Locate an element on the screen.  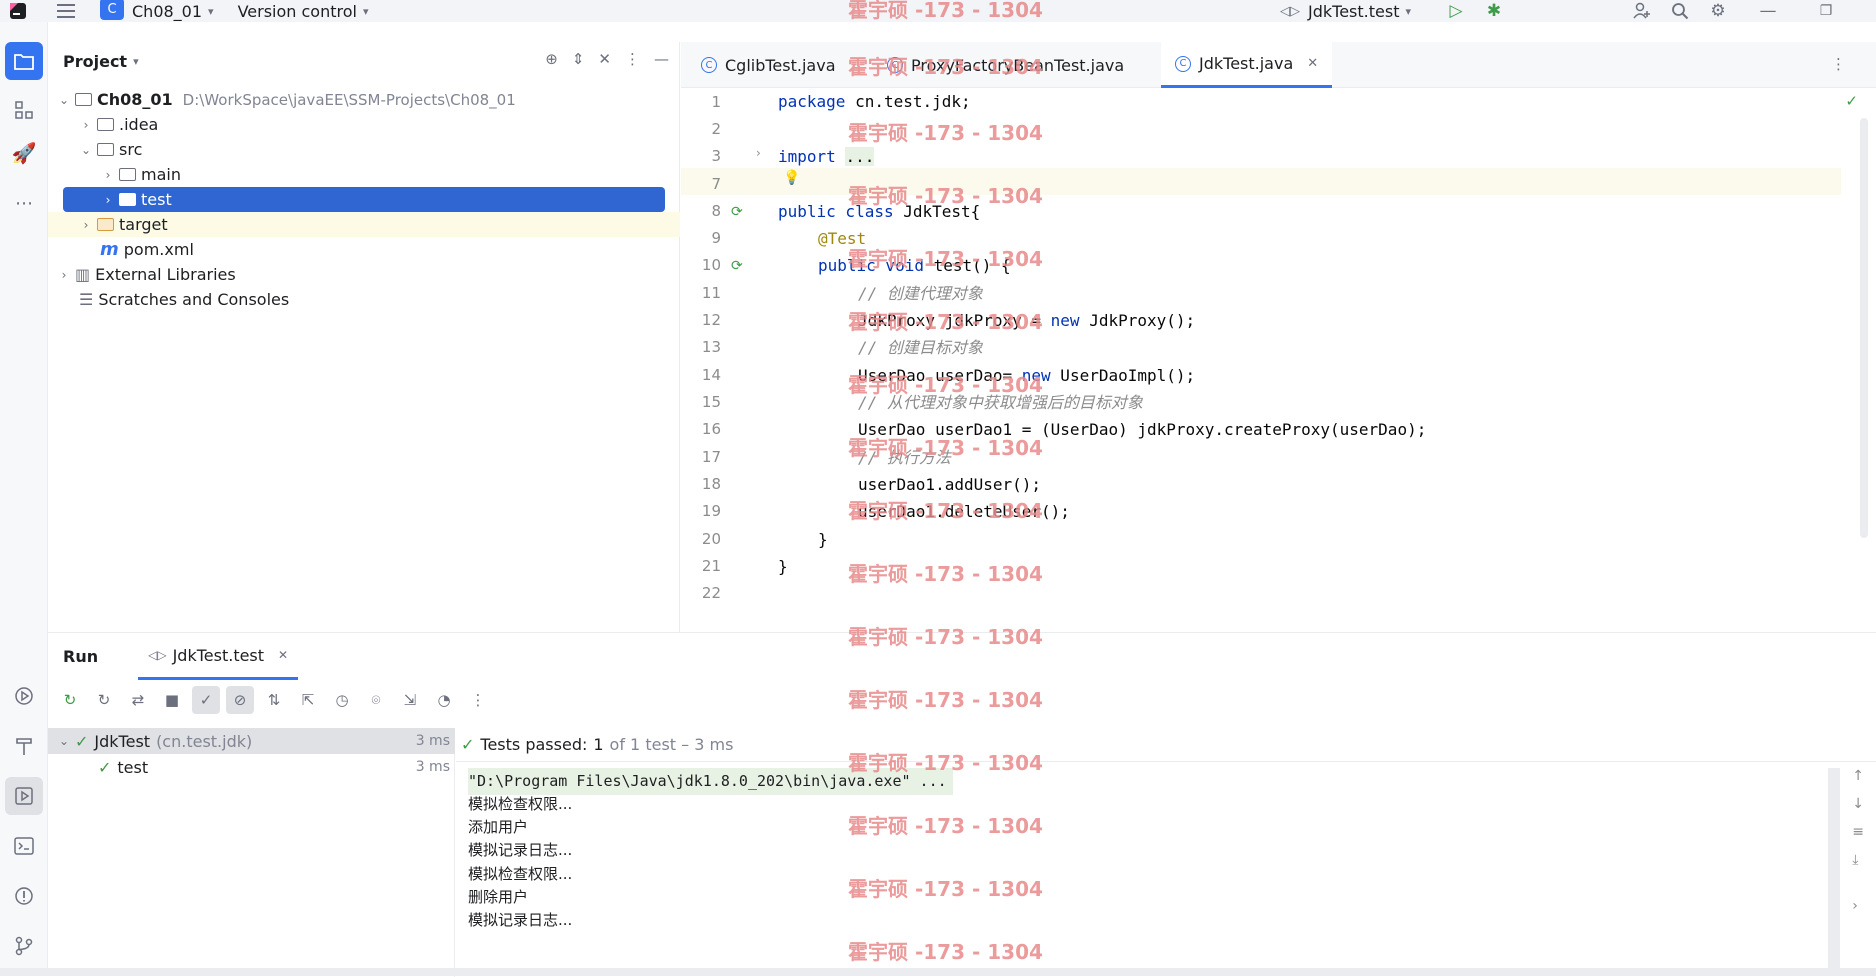
project-switcher: C Ch08_01 ▾ is located at coordinates (157, 11).